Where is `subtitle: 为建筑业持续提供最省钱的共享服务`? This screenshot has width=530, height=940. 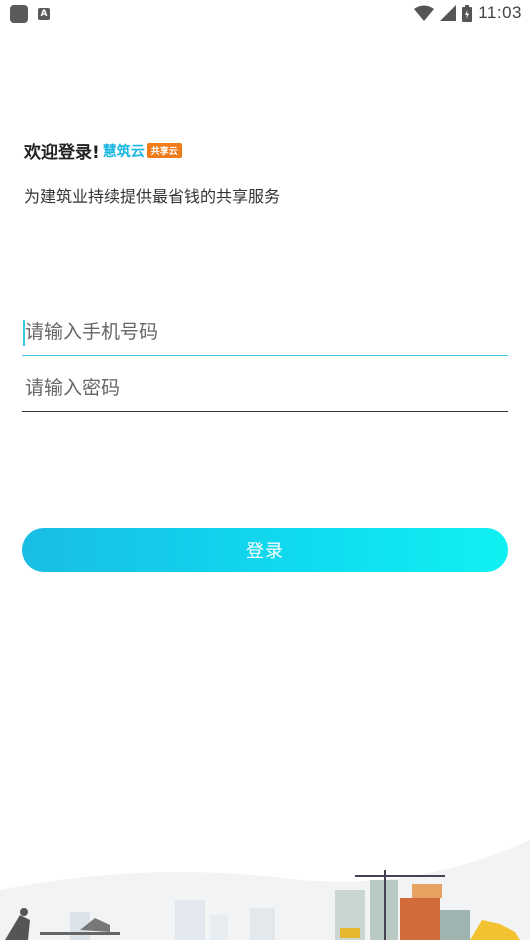
subtitle: 为建筑业持续提供最省钱的共享服务 is located at coordinates (152, 196).